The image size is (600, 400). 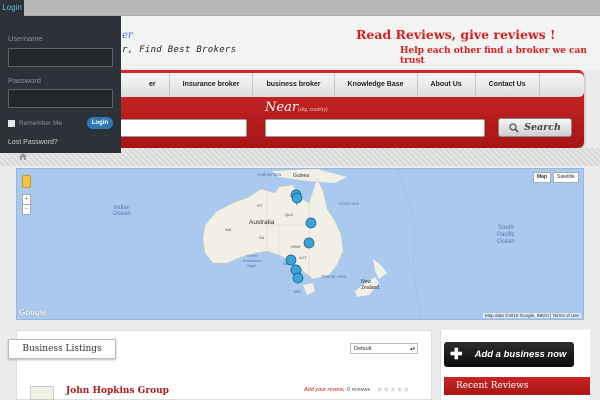 What do you see at coordinates (447, 85) in the screenshot?
I see `nav-item-about-us: About Us` at bounding box center [447, 85].